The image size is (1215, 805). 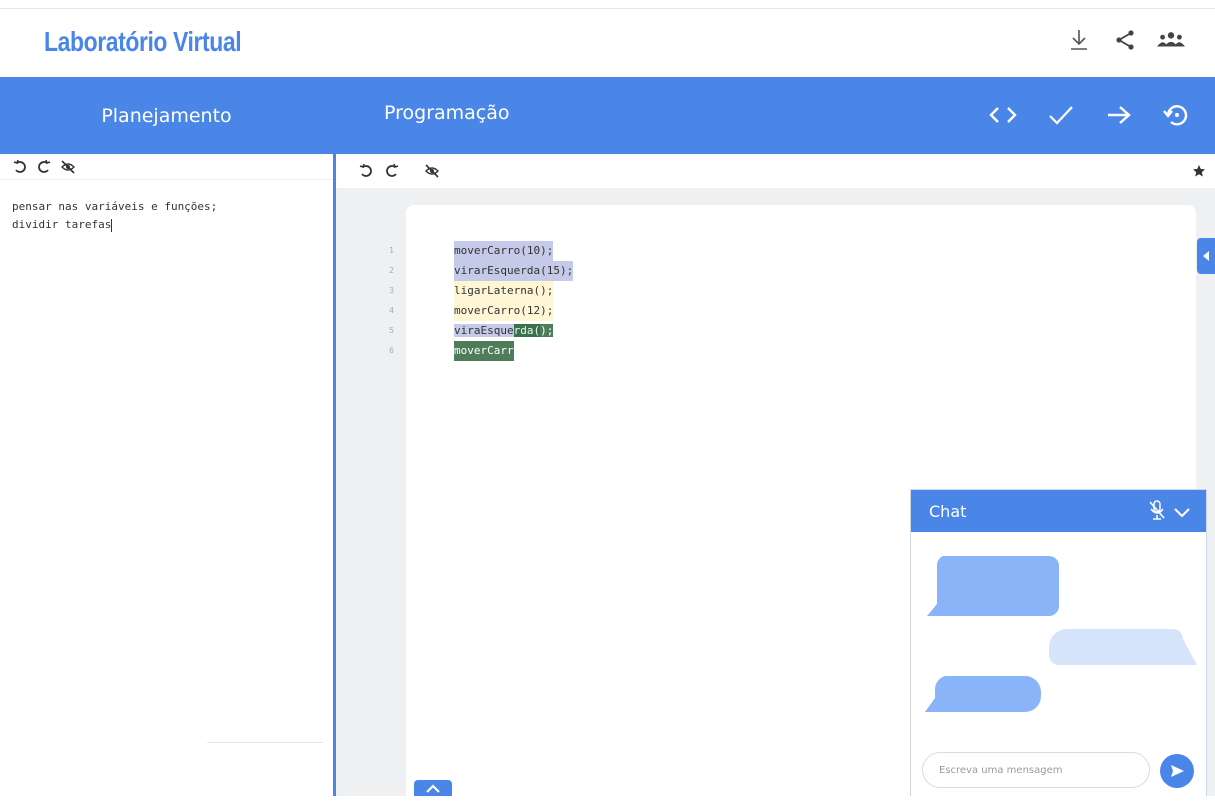 I want to click on planning-toolbar, so click(x=166, y=167).